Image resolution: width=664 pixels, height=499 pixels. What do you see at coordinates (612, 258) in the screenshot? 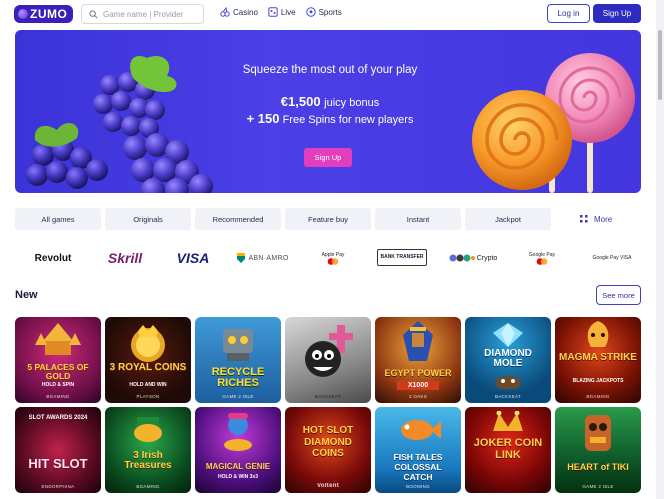
I see `google-pay-visa-logo: Google Pay VISA` at bounding box center [612, 258].